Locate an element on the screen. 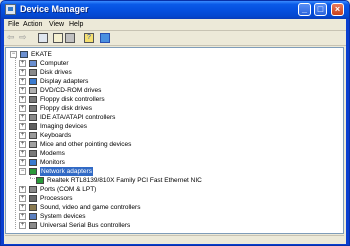  tree-item-monitors: + Monitors is located at coordinates (169, 162).